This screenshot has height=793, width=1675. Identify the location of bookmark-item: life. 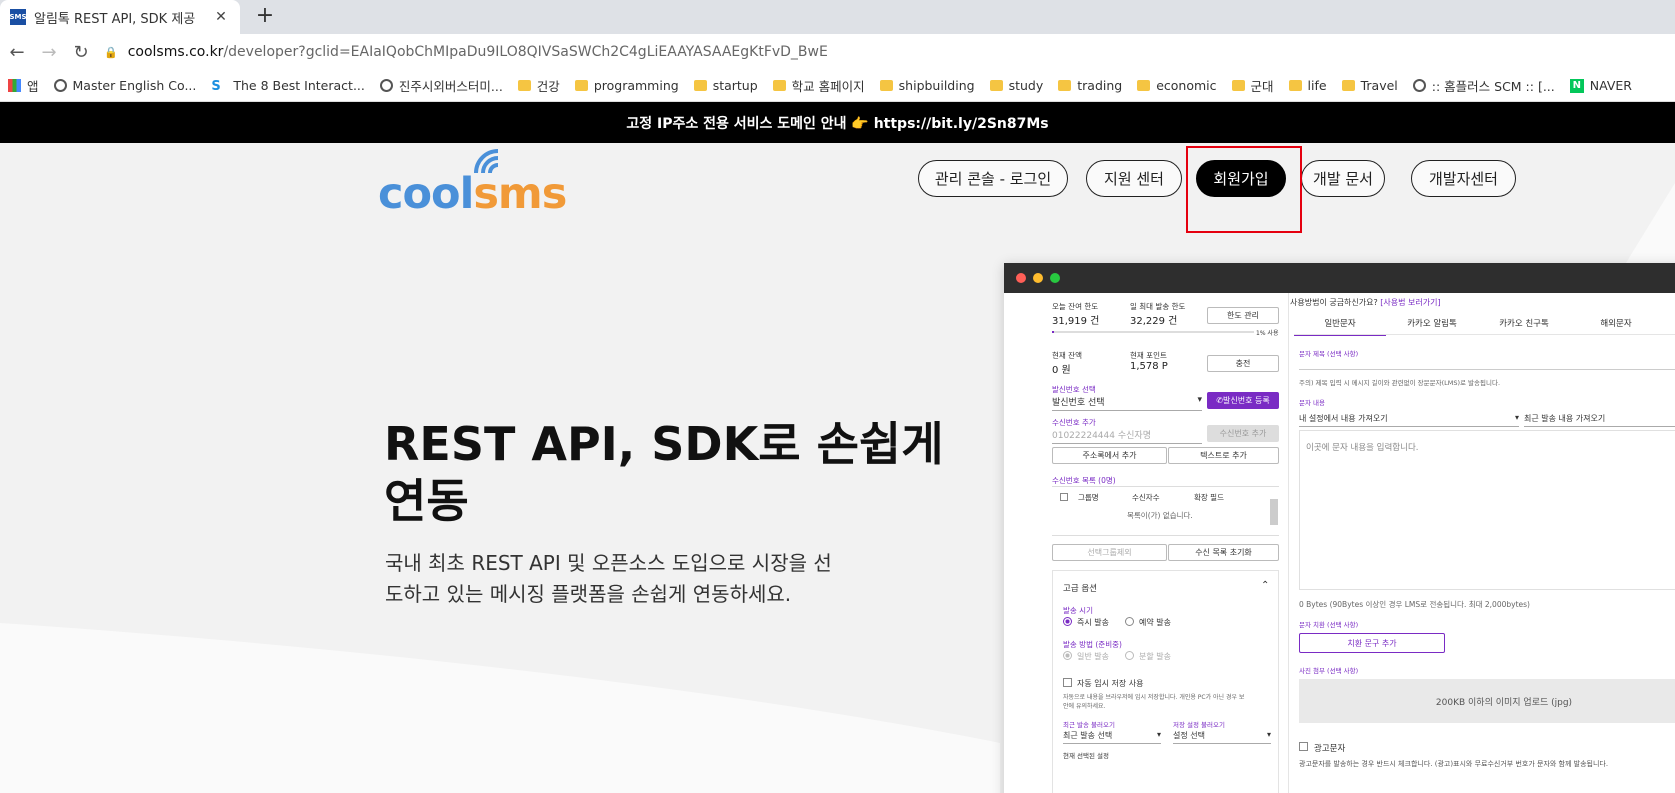
(1307, 85).